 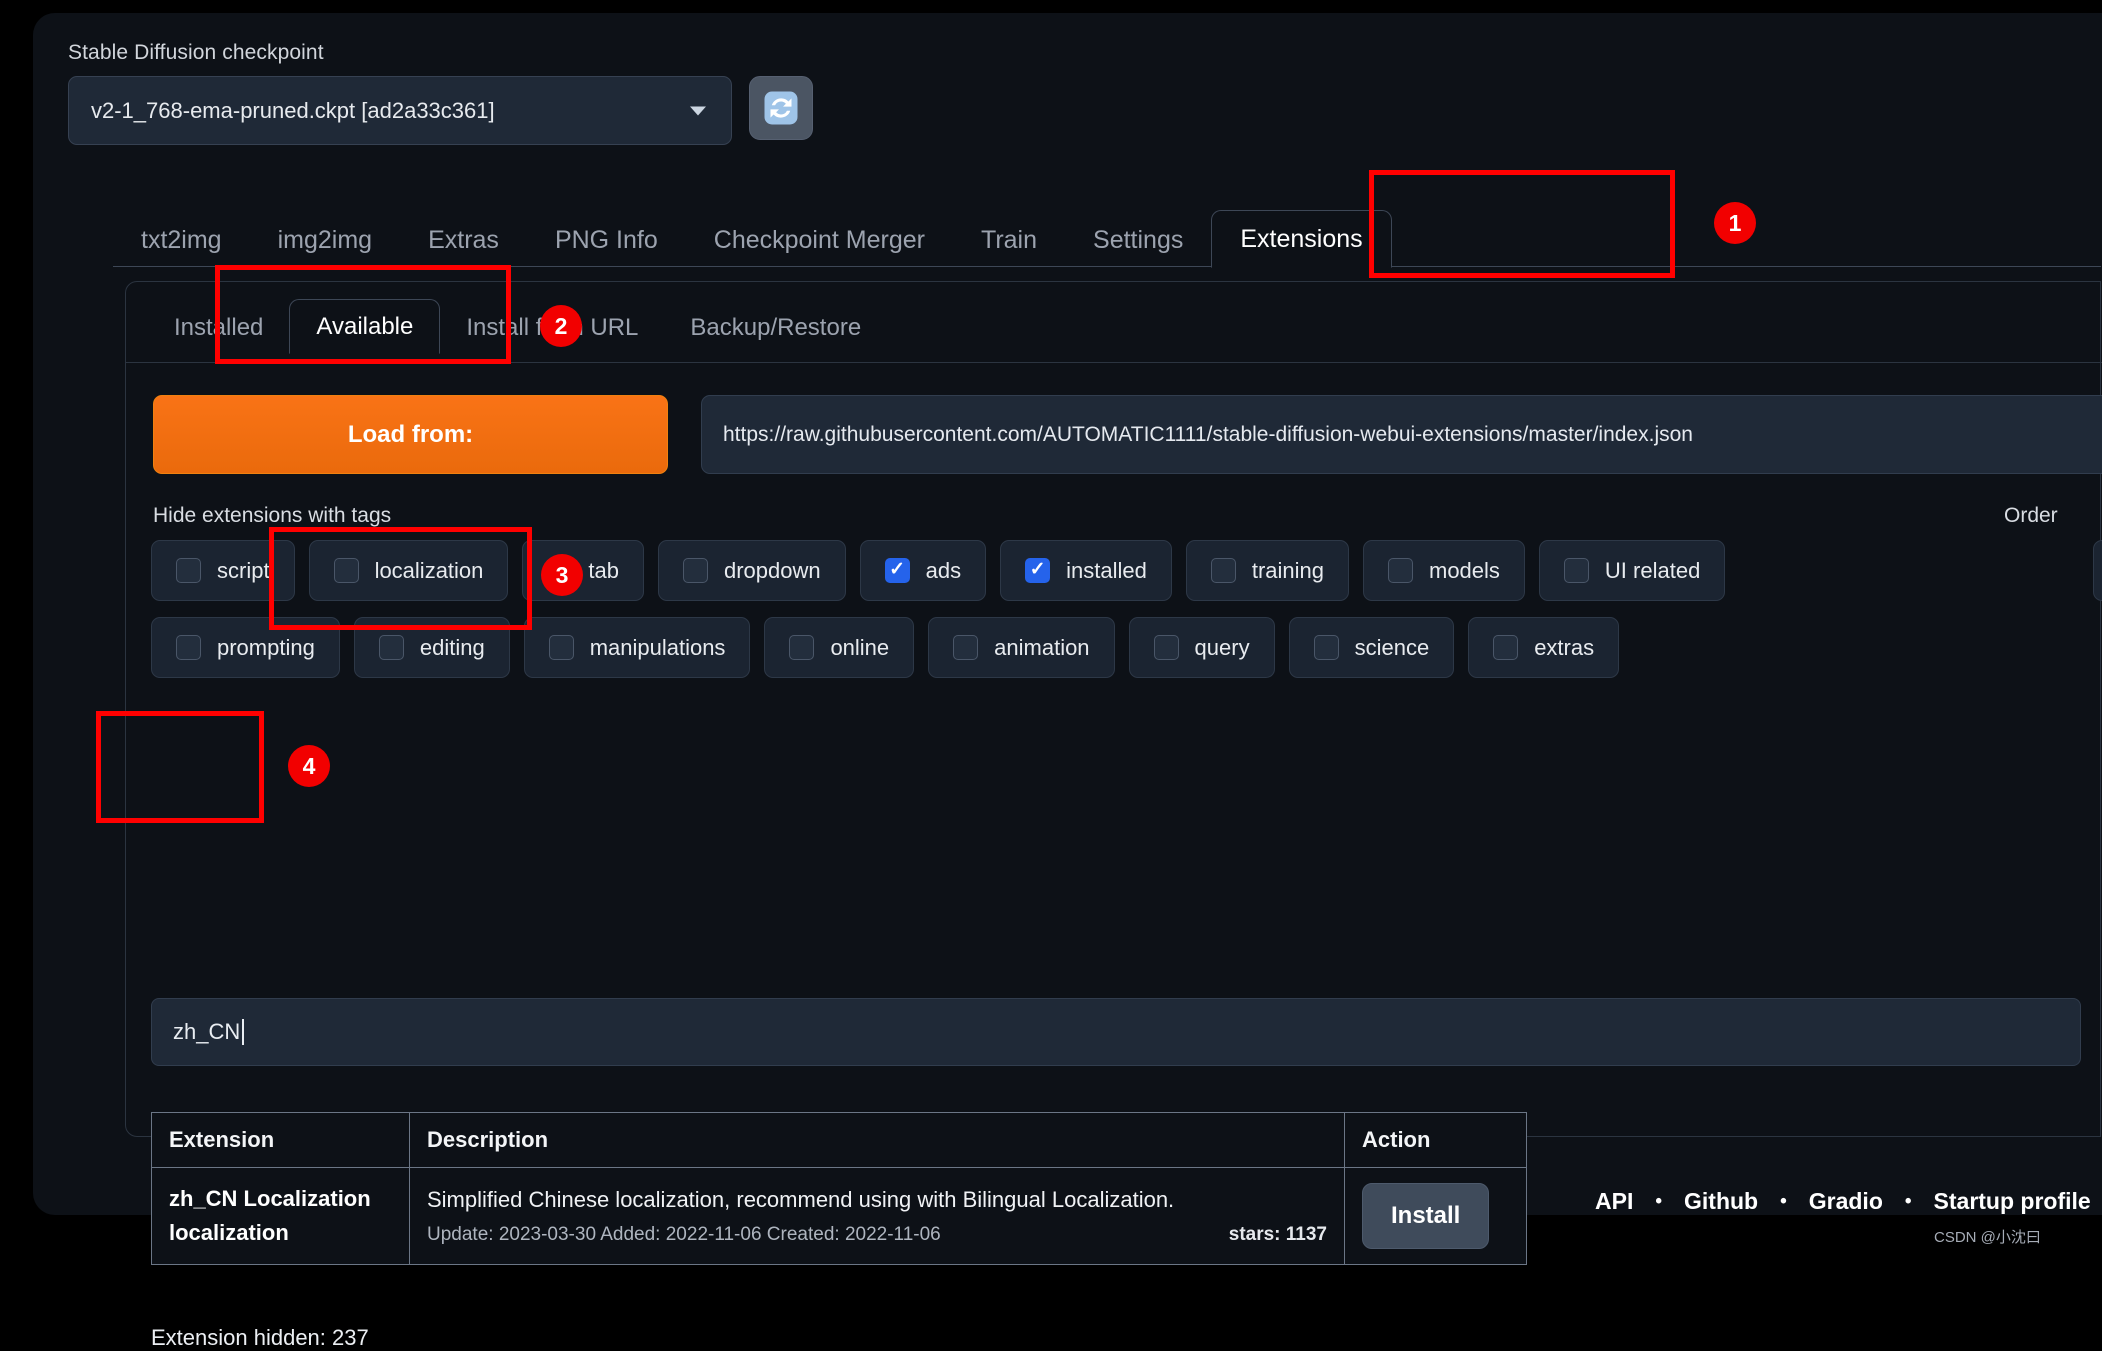 What do you see at coordinates (1392, 647) in the screenshot?
I see `tag-filter-label: science` at bounding box center [1392, 647].